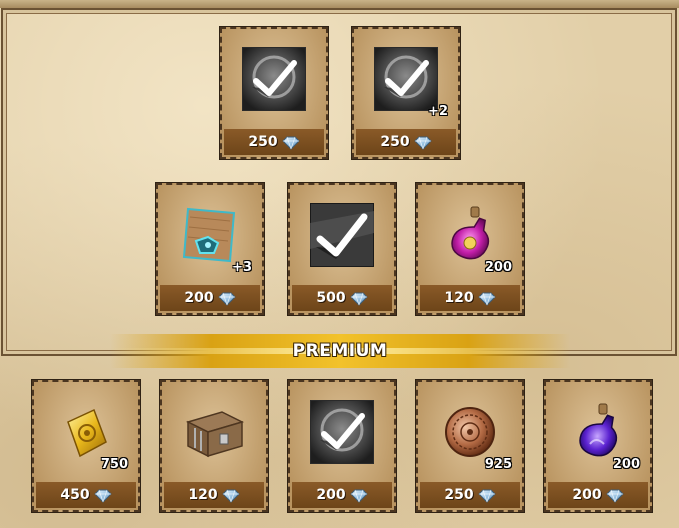 The image size is (679, 528). What do you see at coordinates (598, 432) in the screenshot?
I see `purple-potion-icon` at bounding box center [598, 432].